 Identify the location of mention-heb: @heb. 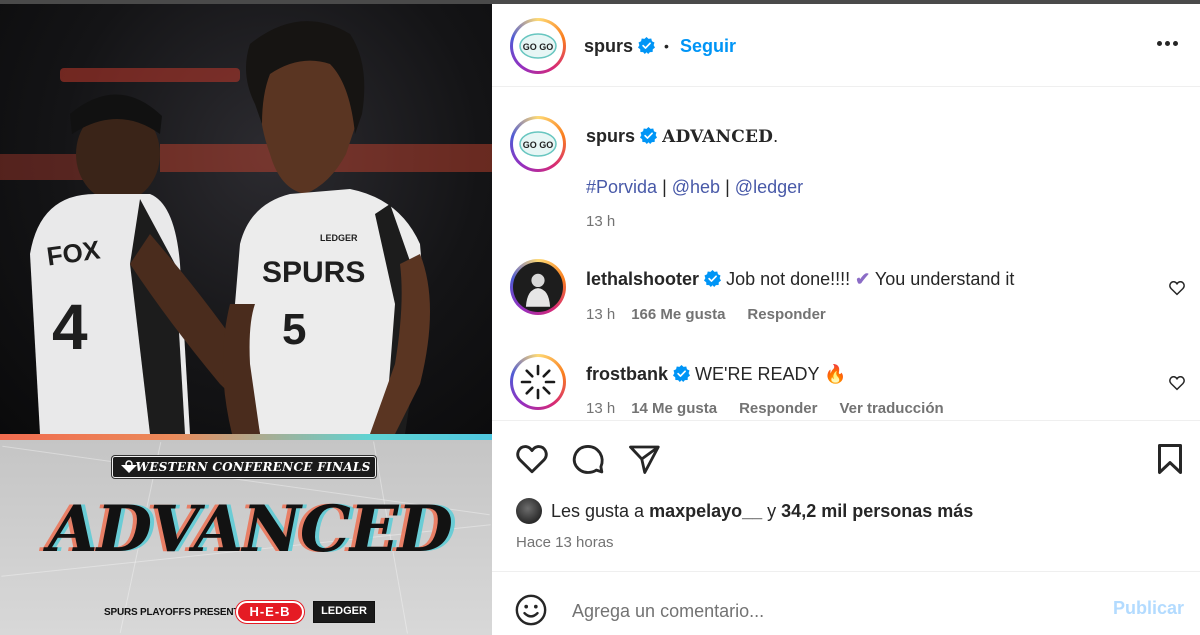
(696, 187).